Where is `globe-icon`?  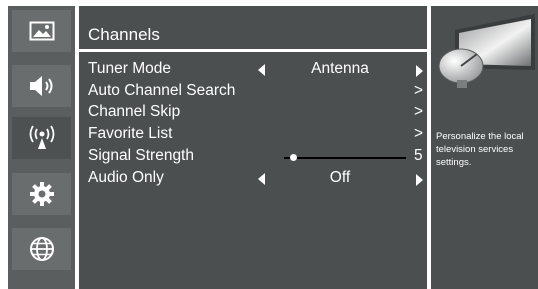
globe-icon is located at coordinates (42, 249).